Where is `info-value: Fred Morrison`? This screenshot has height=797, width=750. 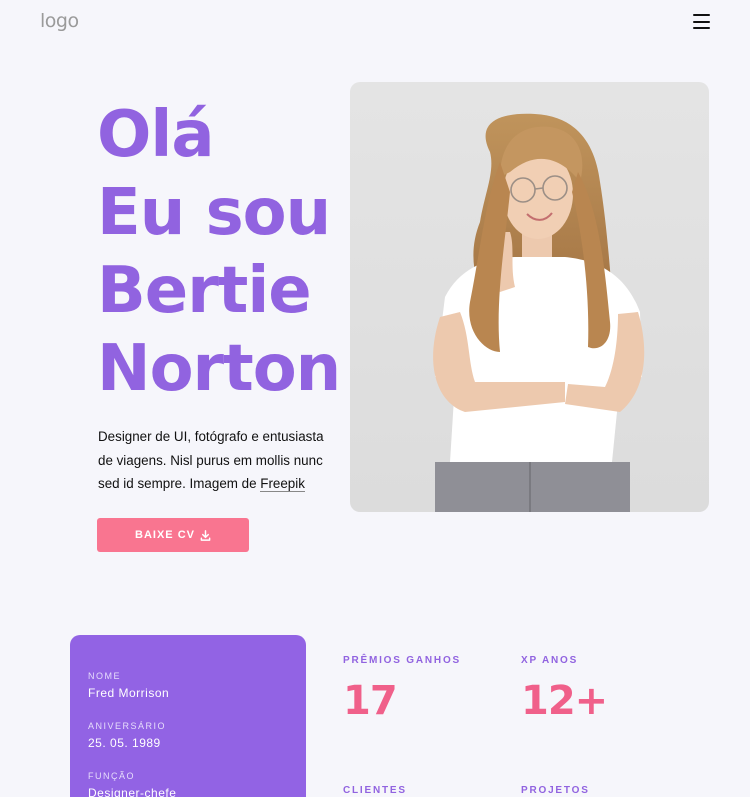 info-value: Fred Morrison is located at coordinates (129, 693).